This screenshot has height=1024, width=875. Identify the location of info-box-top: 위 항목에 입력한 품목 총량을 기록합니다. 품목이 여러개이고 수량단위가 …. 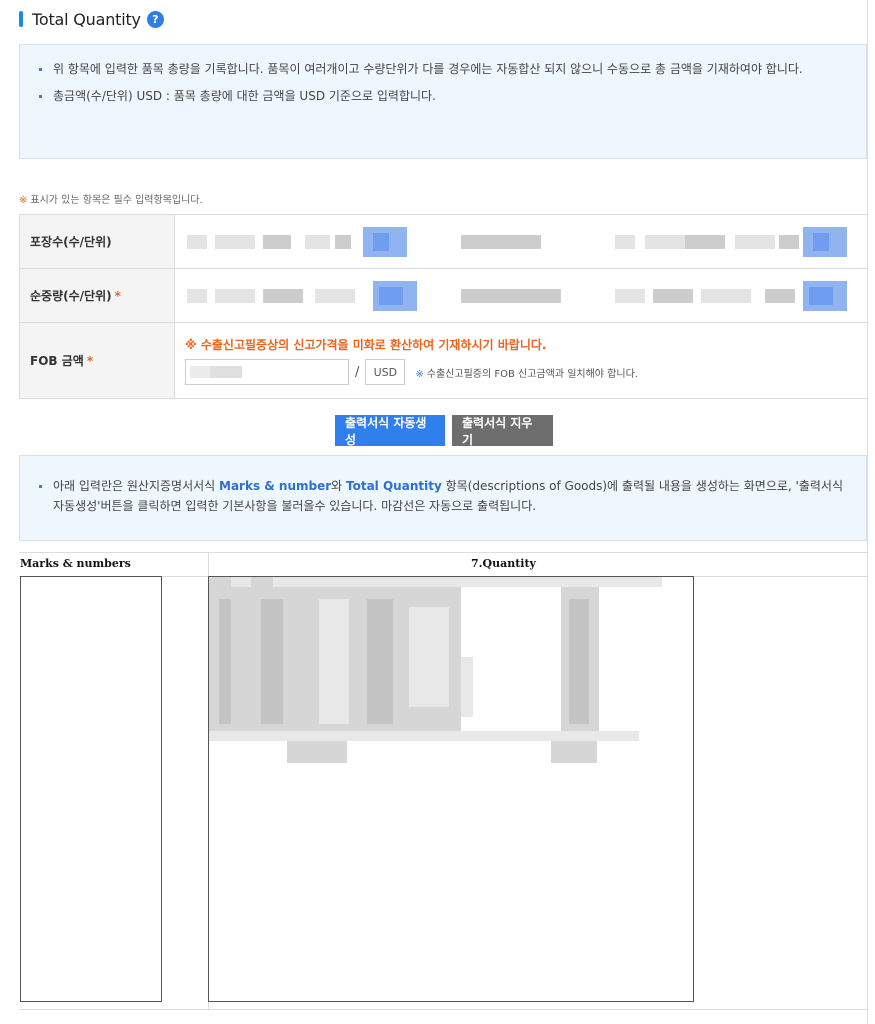
(443, 101).